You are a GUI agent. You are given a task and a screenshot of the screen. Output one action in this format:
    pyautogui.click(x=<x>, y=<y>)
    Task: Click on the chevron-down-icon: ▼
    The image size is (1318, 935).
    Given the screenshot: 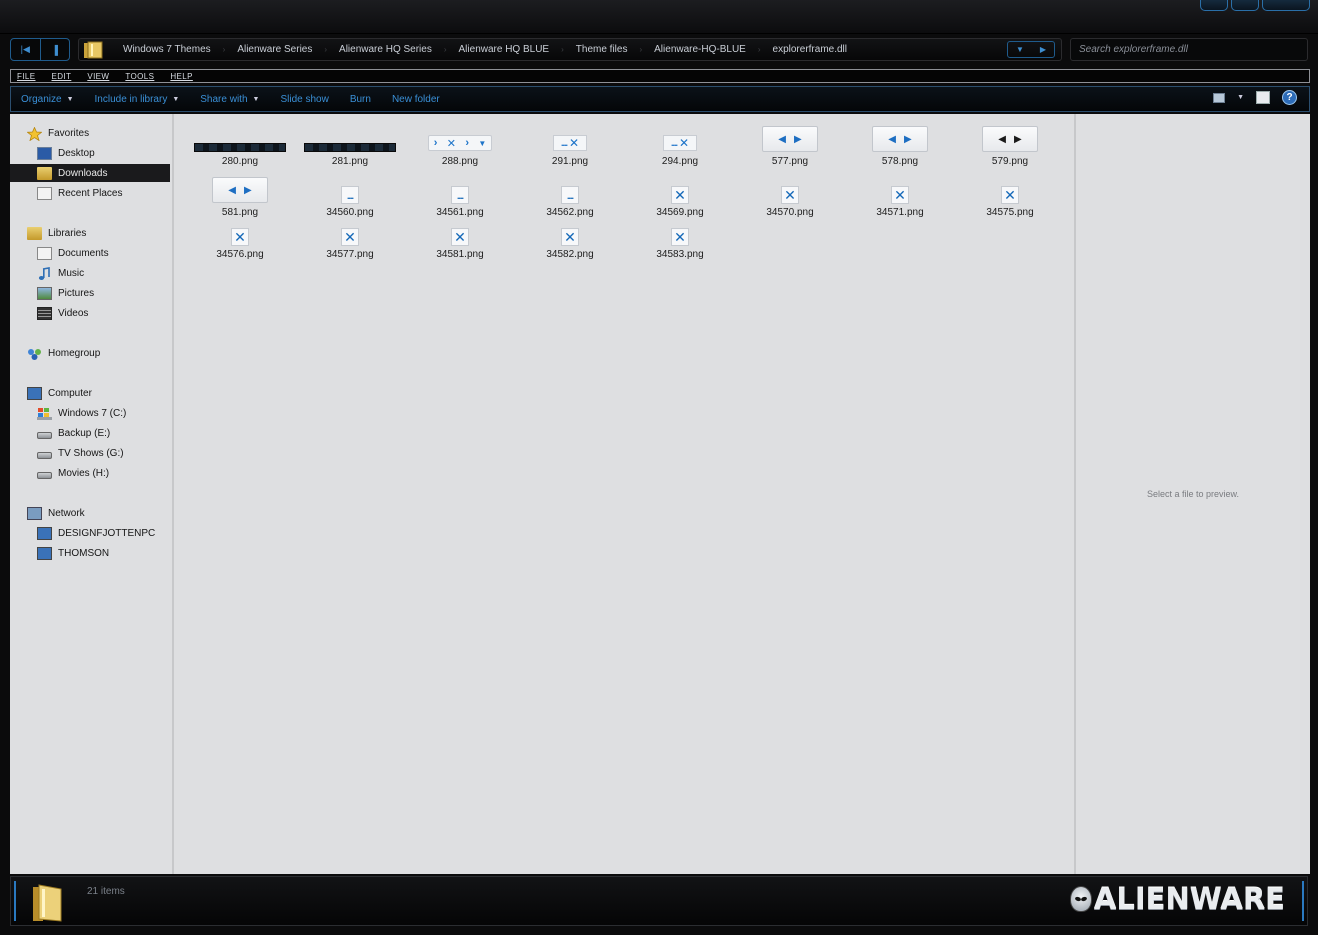 What is the action you would take?
    pyautogui.click(x=1240, y=97)
    